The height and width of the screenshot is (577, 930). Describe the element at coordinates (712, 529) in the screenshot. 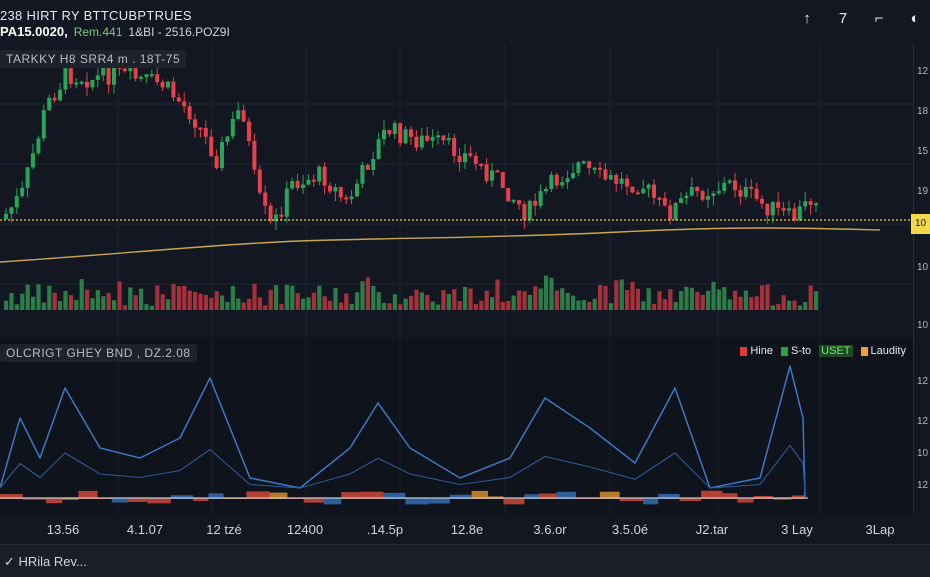

I see `time-axis-tick: J2.tar` at that location.